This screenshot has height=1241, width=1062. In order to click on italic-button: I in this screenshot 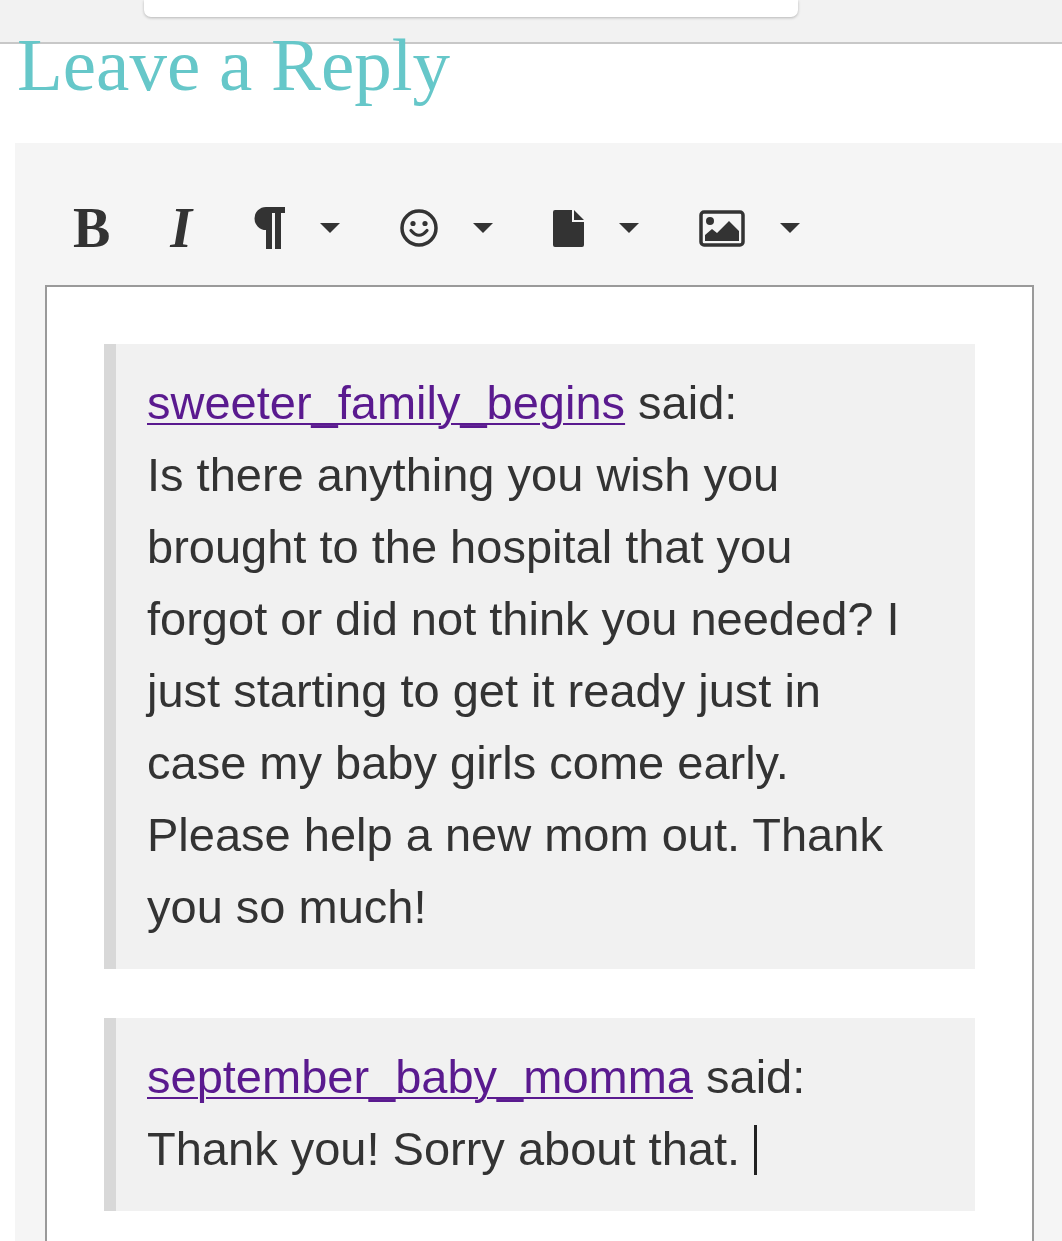, I will do `click(181, 228)`.